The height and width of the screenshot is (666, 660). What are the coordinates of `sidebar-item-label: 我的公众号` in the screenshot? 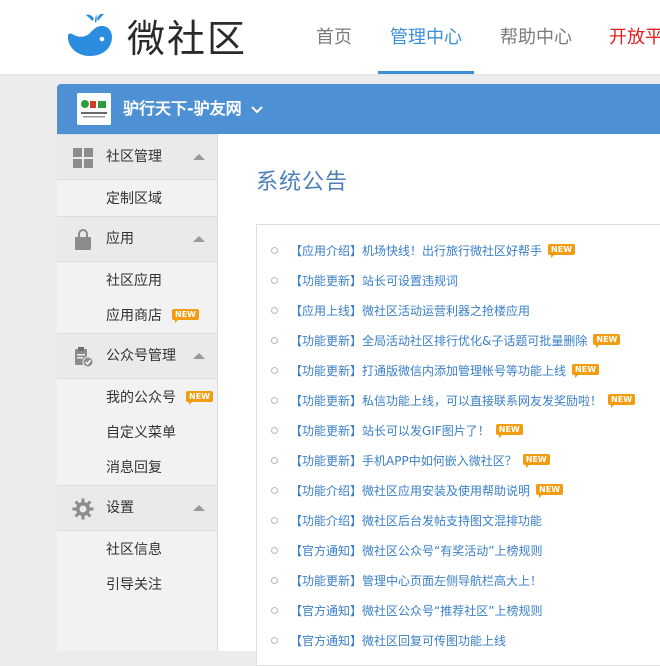 It's located at (141, 398).